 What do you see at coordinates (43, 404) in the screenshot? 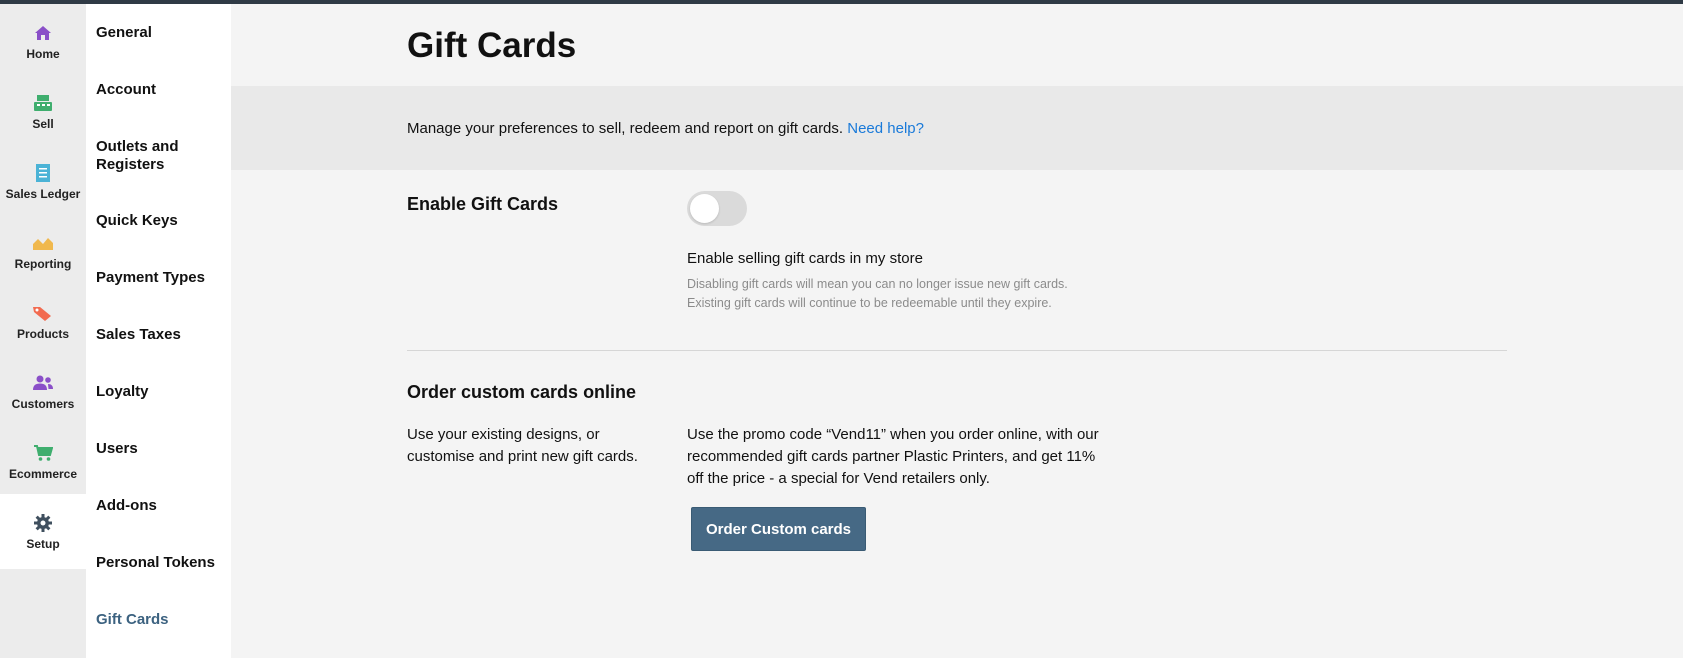
I see `nav-customers-label: Customers` at bounding box center [43, 404].